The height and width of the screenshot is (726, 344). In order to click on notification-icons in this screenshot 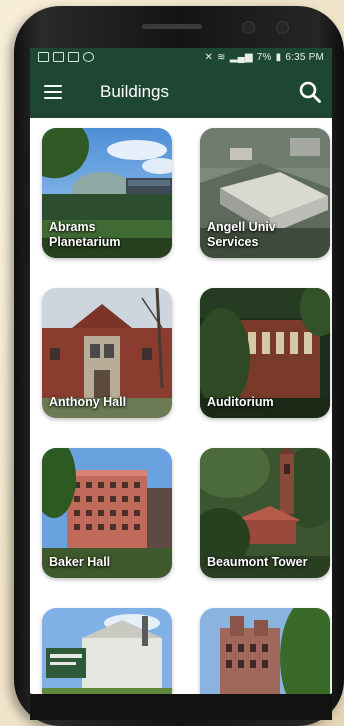, I will do `click(66, 57)`.